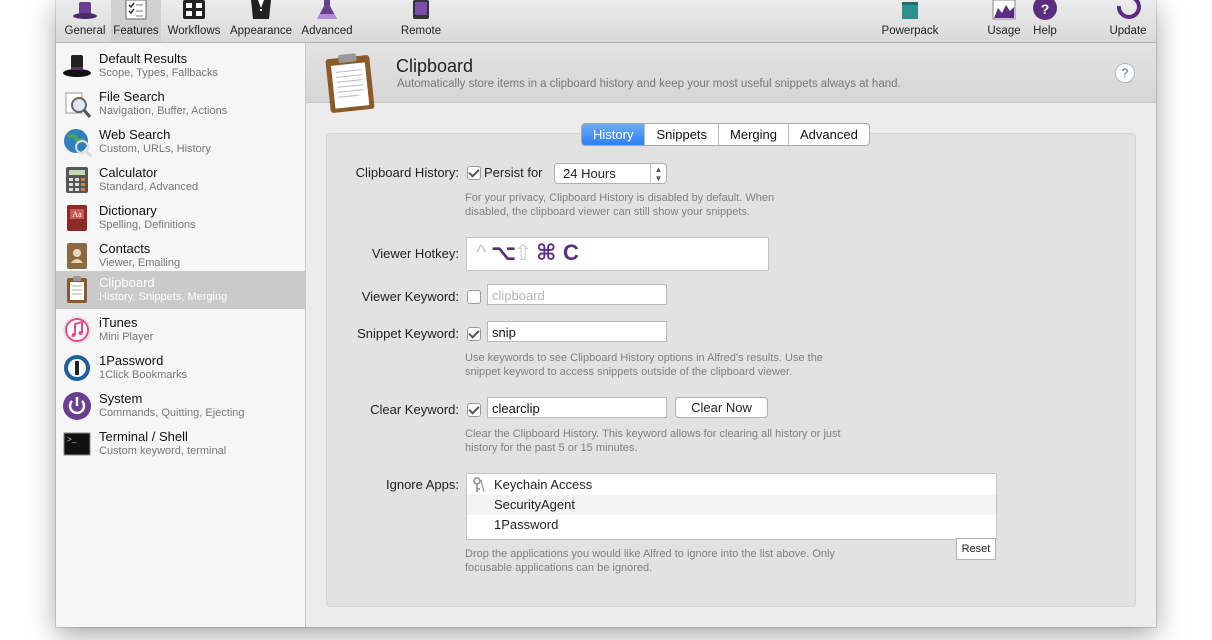 The width and height of the screenshot is (1212, 640). I want to click on toolbar-appearance-label: Appearance, so click(261, 31).